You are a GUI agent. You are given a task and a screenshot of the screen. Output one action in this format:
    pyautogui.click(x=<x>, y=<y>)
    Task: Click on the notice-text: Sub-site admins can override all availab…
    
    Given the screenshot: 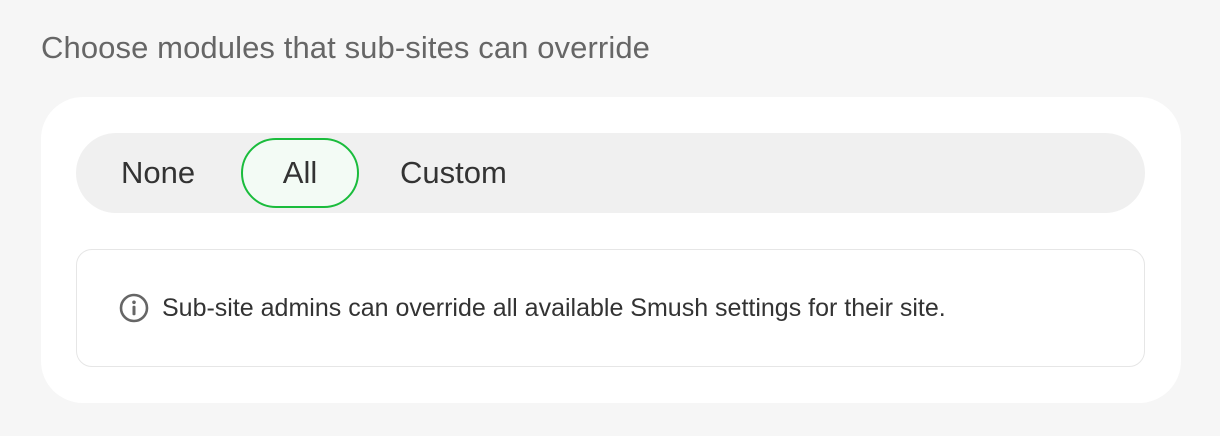 What is the action you would take?
    pyautogui.click(x=554, y=308)
    